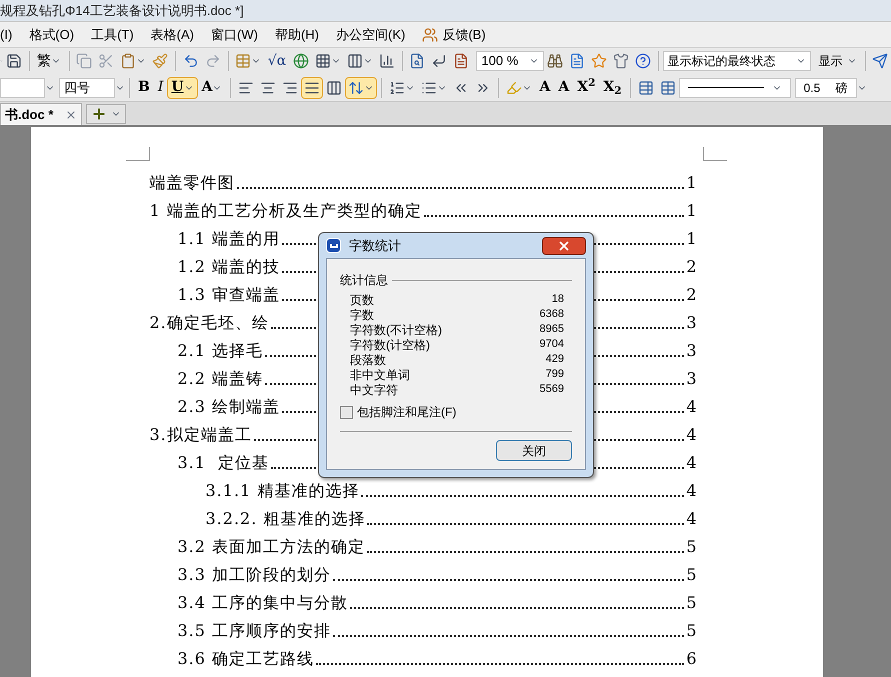 The width and height of the screenshot is (891, 677). I want to click on markup-view-dropdown: 显示标记的最终状态, so click(736, 61).